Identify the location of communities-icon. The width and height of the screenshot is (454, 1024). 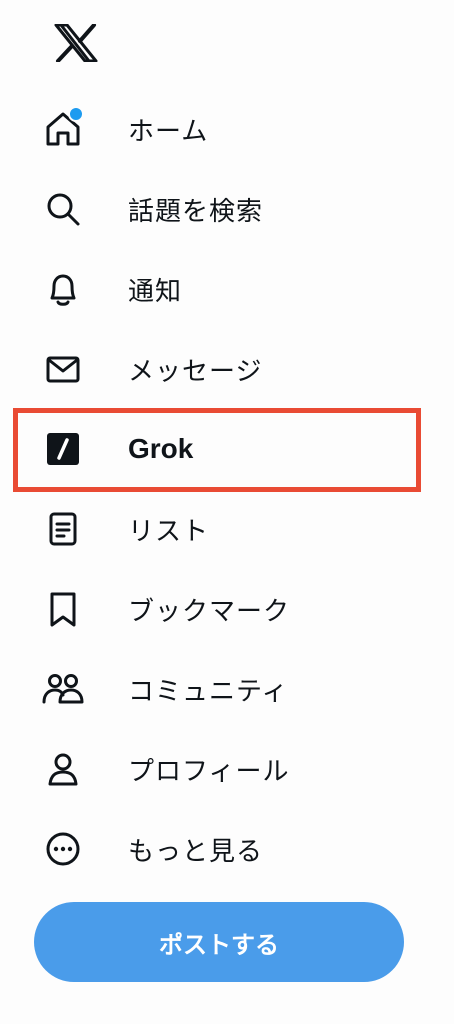
(63, 689).